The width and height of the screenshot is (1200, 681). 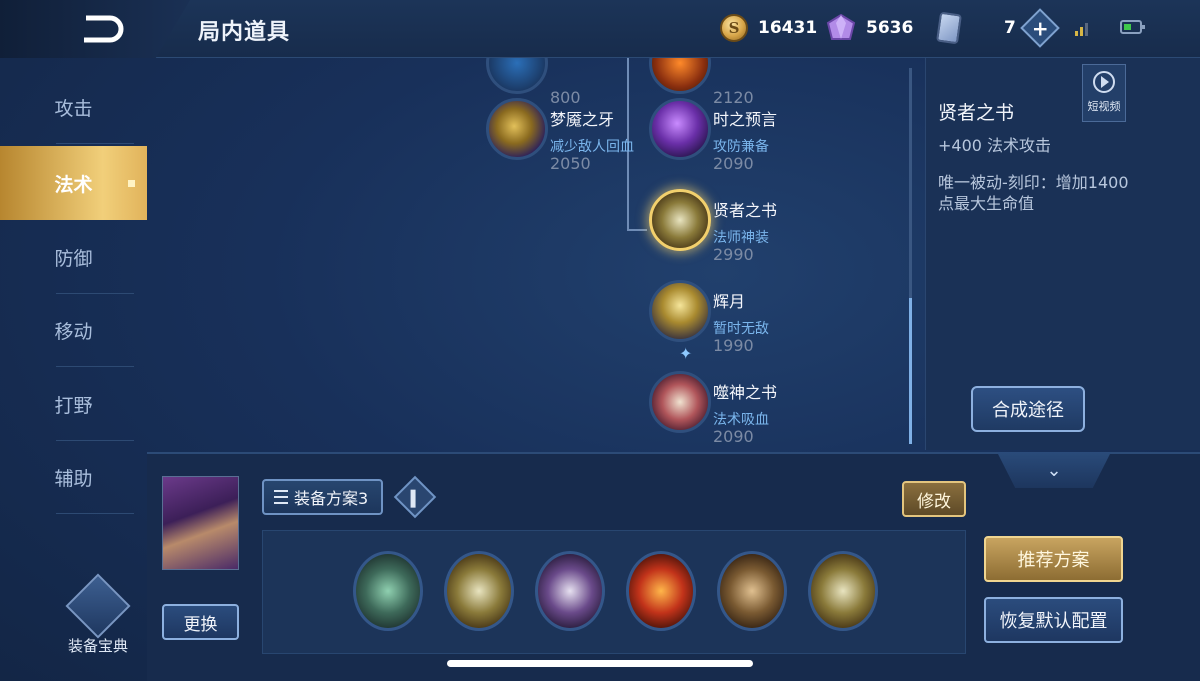 I want to click on sidebar-item-jungle: 打野, so click(x=73, y=404).